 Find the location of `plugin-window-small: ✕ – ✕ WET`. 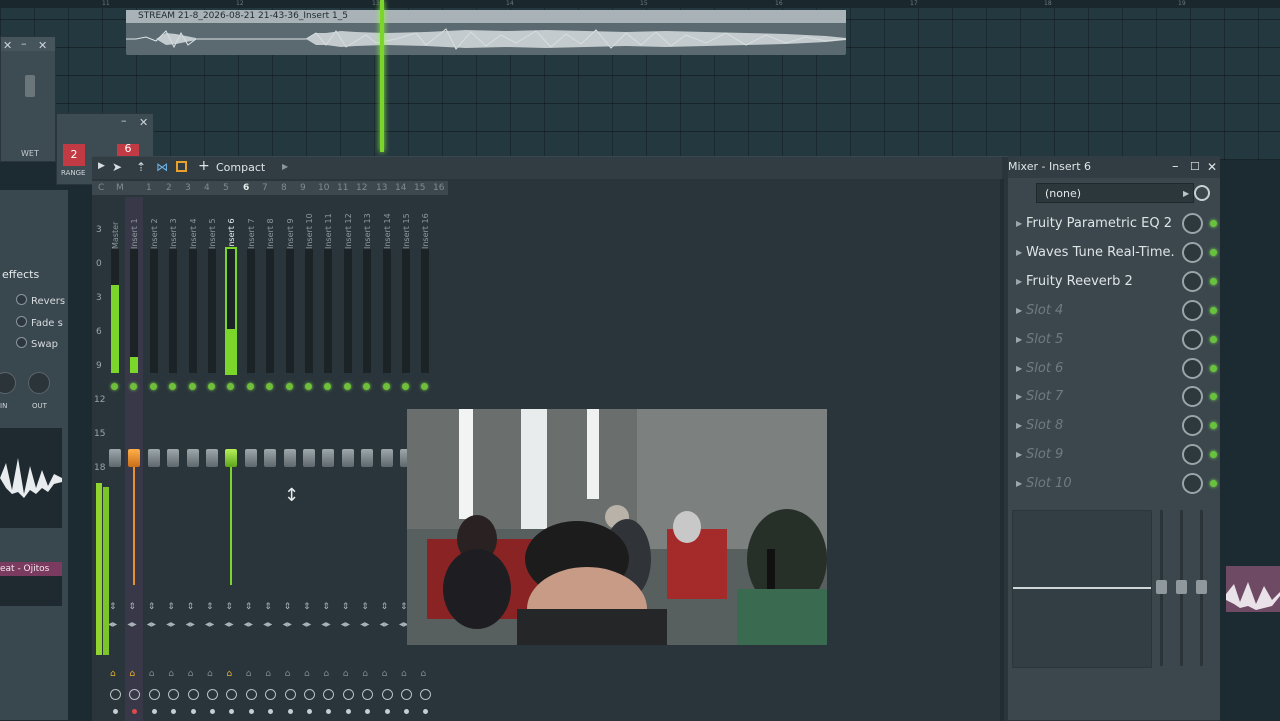

plugin-window-small: ✕ – ✕ WET is located at coordinates (28, 99).